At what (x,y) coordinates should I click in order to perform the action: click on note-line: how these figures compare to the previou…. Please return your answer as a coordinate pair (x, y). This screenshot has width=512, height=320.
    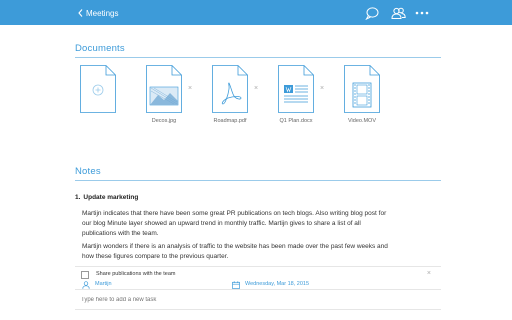
    Looking at the image, I should click on (155, 256).